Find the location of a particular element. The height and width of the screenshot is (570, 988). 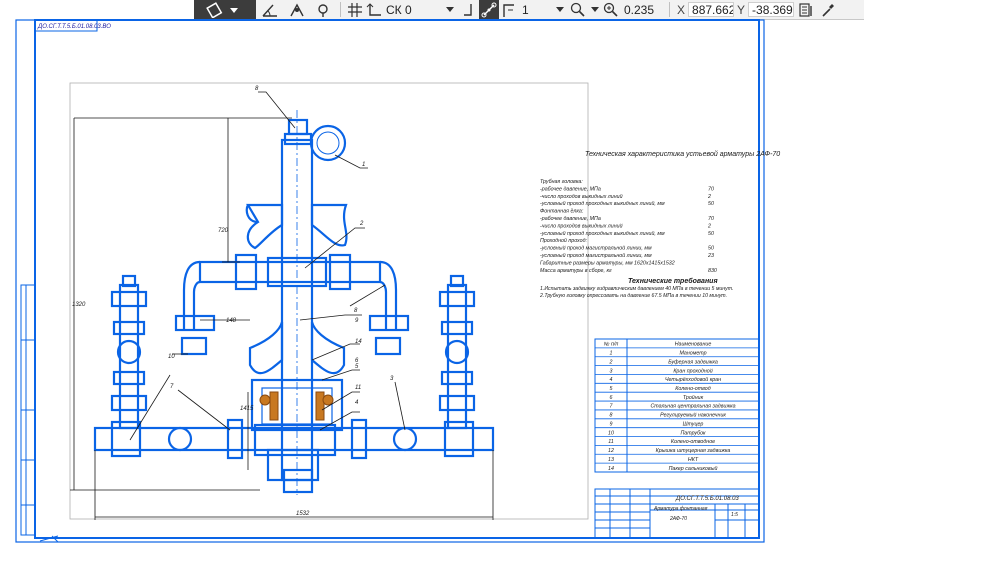

grid-button is located at coordinates (355, 9).